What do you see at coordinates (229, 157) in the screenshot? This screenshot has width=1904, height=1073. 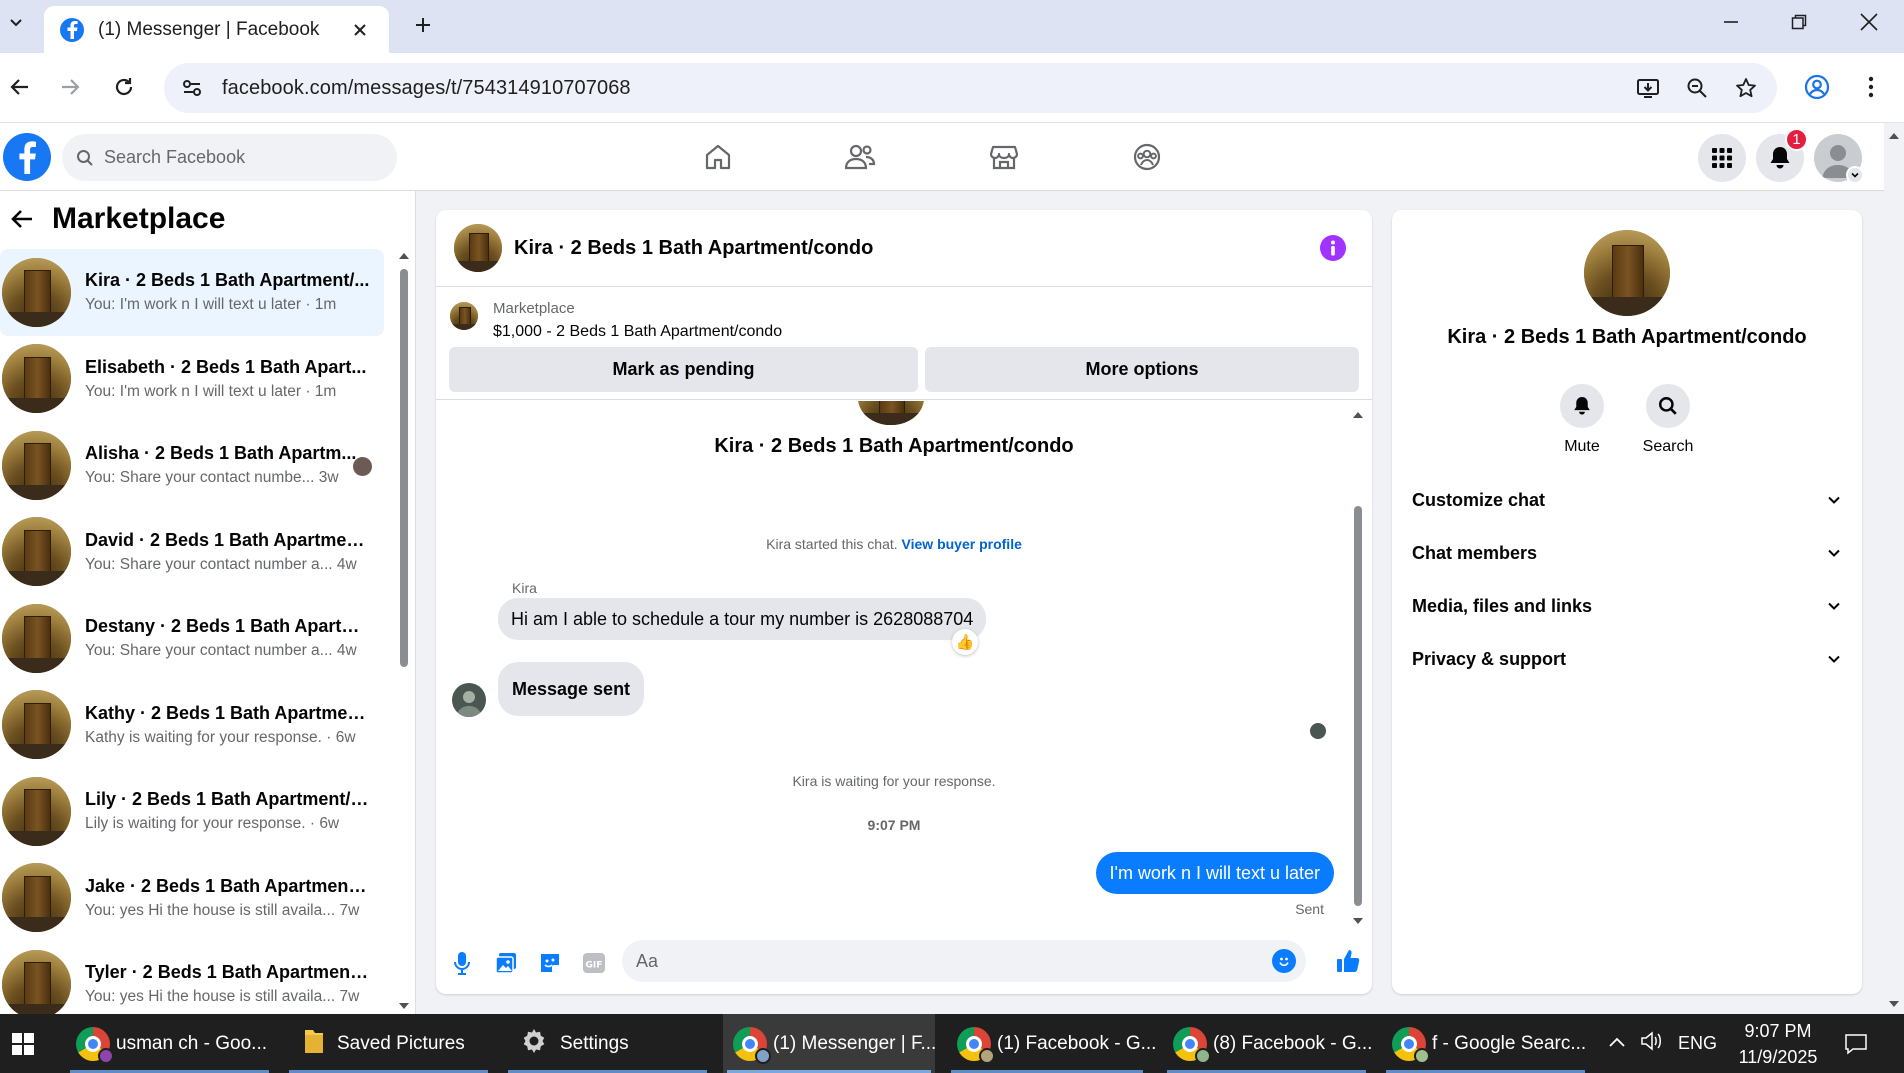 I see `facebook-search-input: Search Facebook` at bounding box center [229, 157].